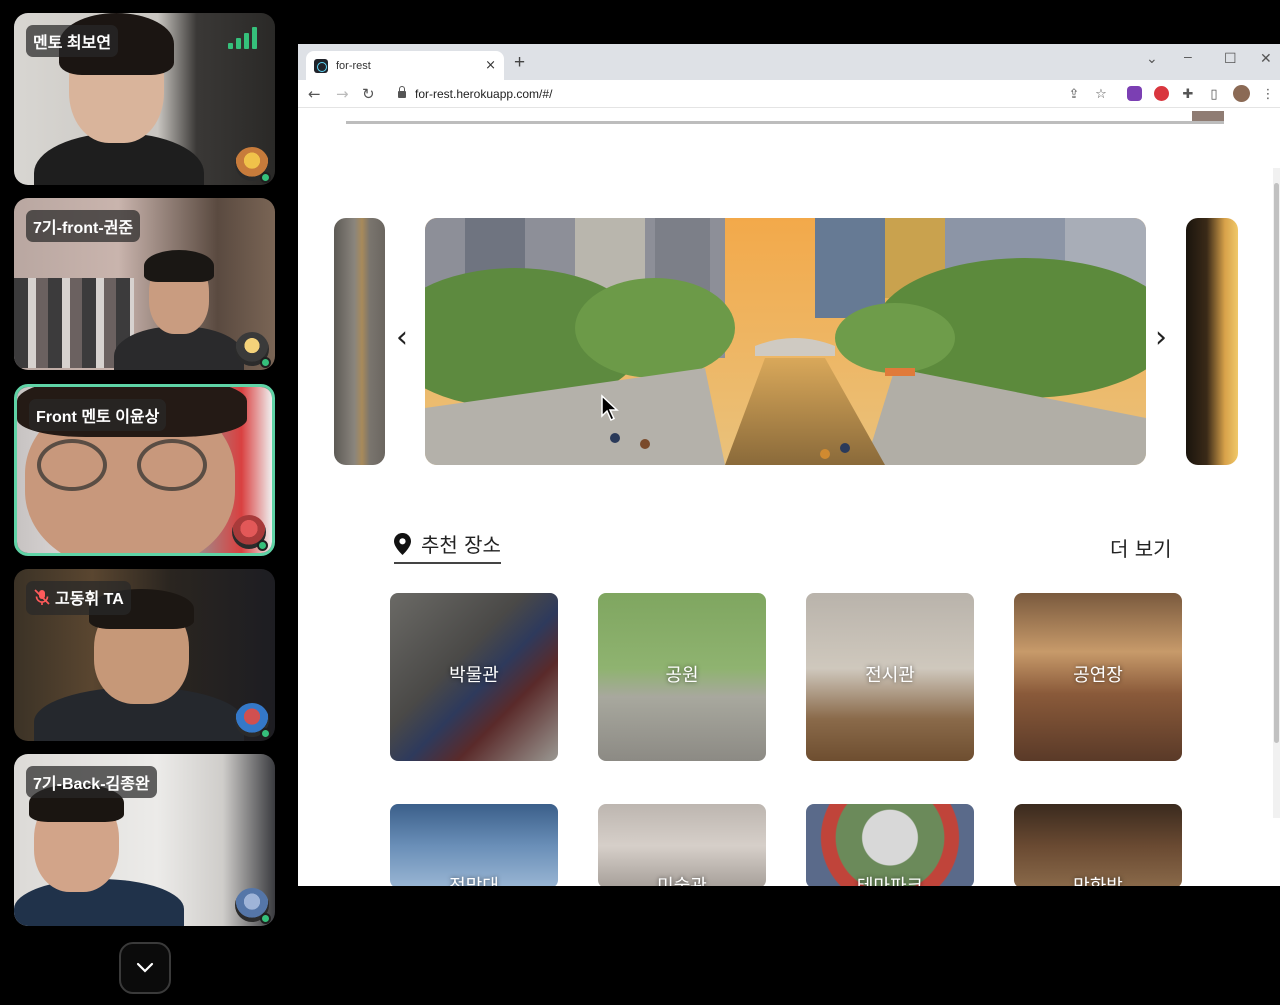 This screenshot has width=1280, height=1005. I want to click on menu-kebab-icon: ⋮, so click(1268, 94).